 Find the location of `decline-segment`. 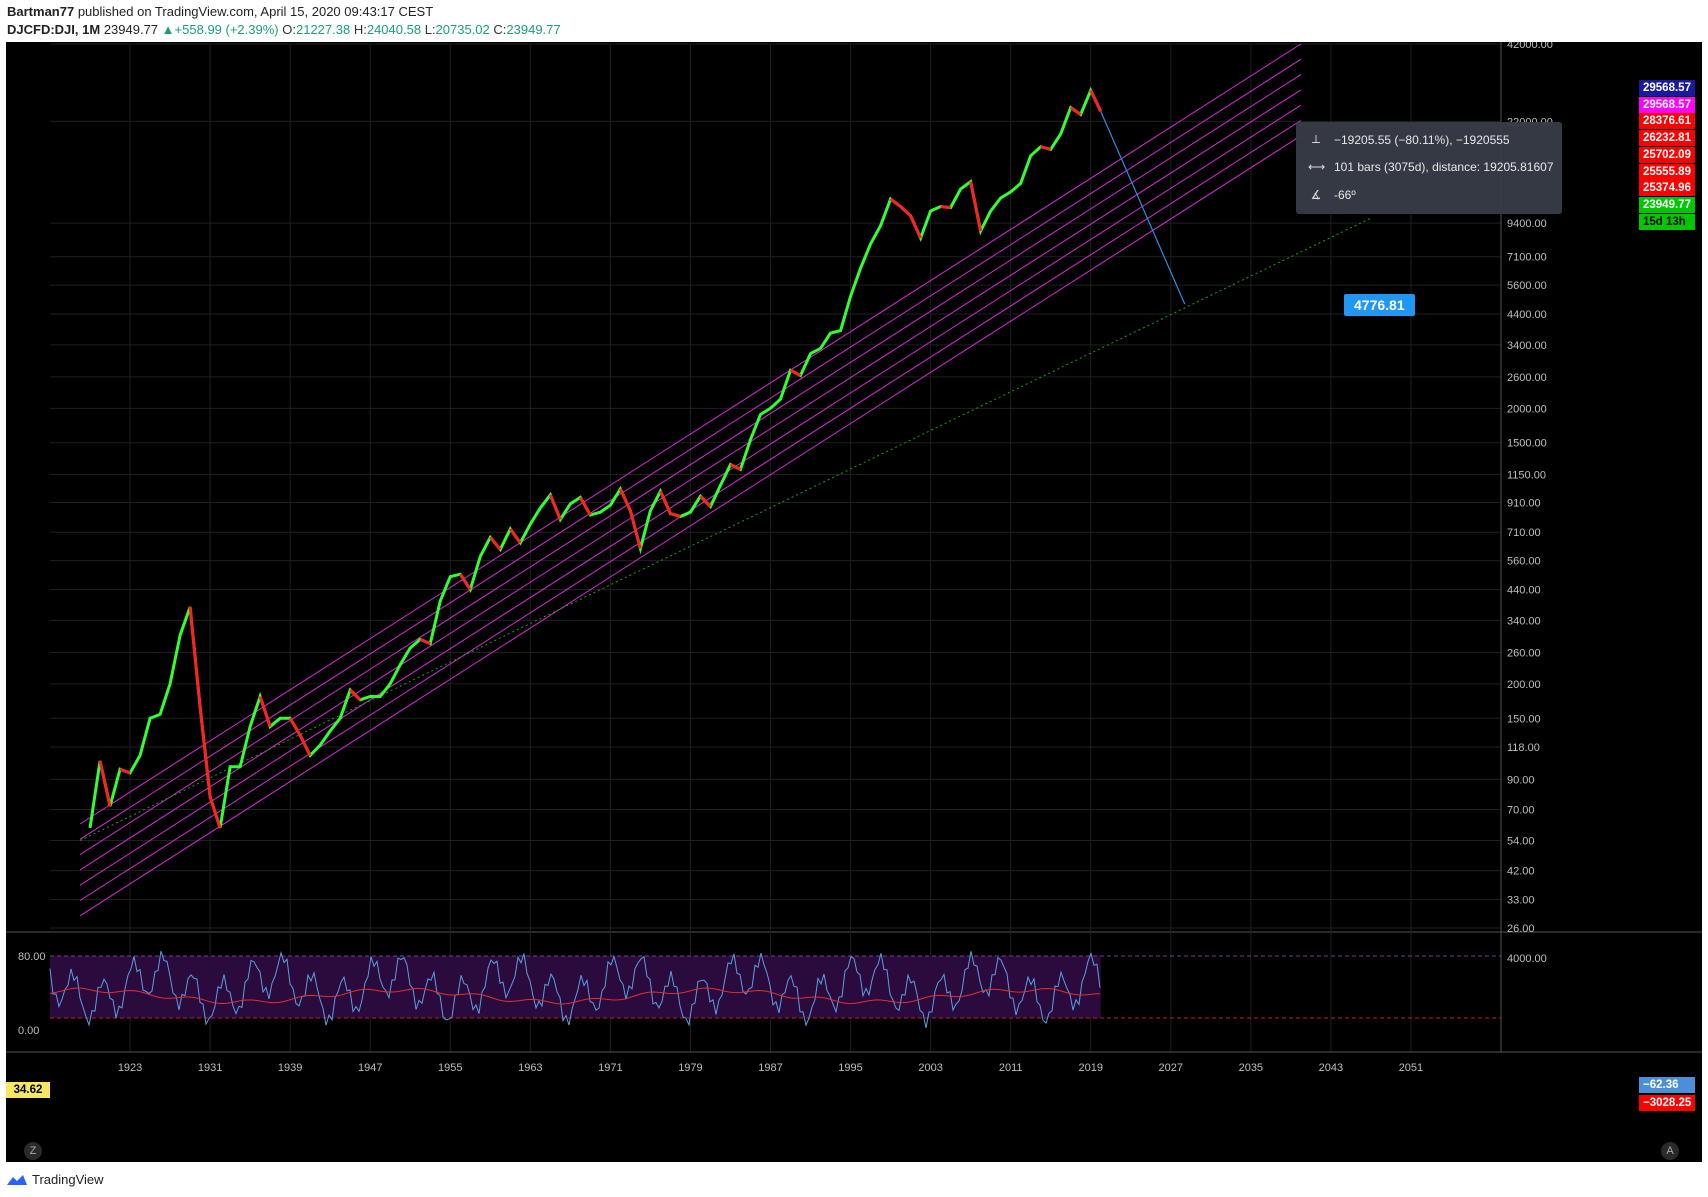

decline-segment is located at coordinates (945, 207).